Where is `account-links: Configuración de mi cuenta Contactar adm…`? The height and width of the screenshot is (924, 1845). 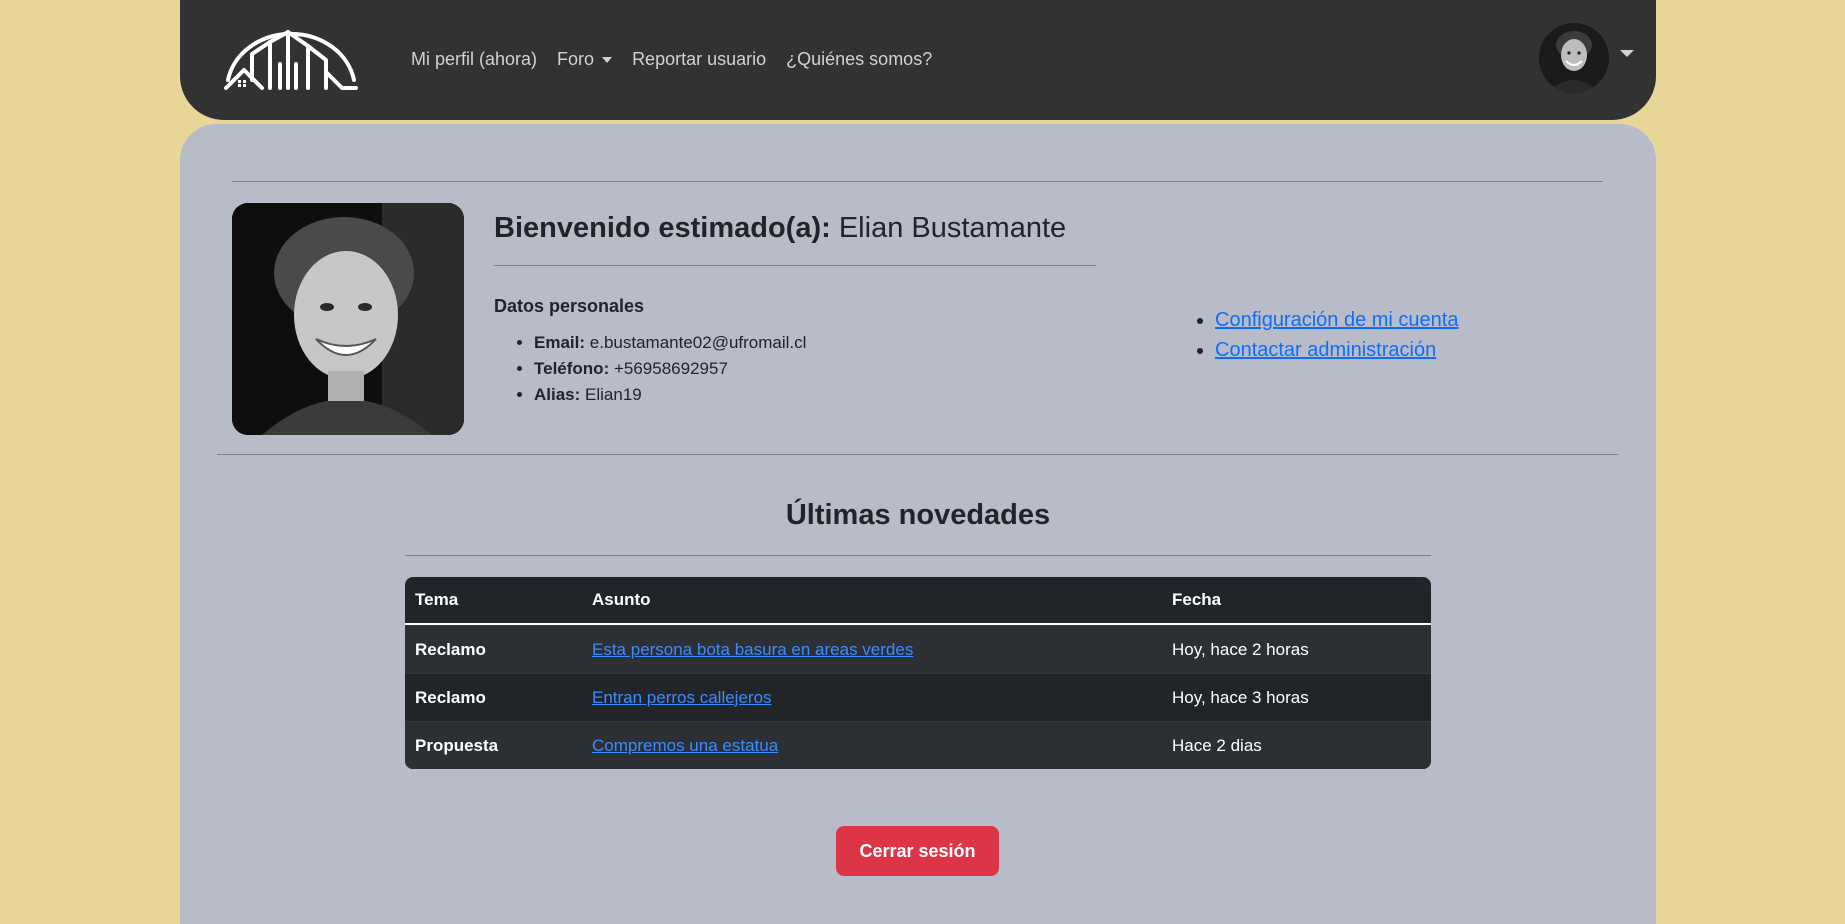
account-links: Configuración de mi cuenta Contactar adm… is located at coordinates (1325, 335).